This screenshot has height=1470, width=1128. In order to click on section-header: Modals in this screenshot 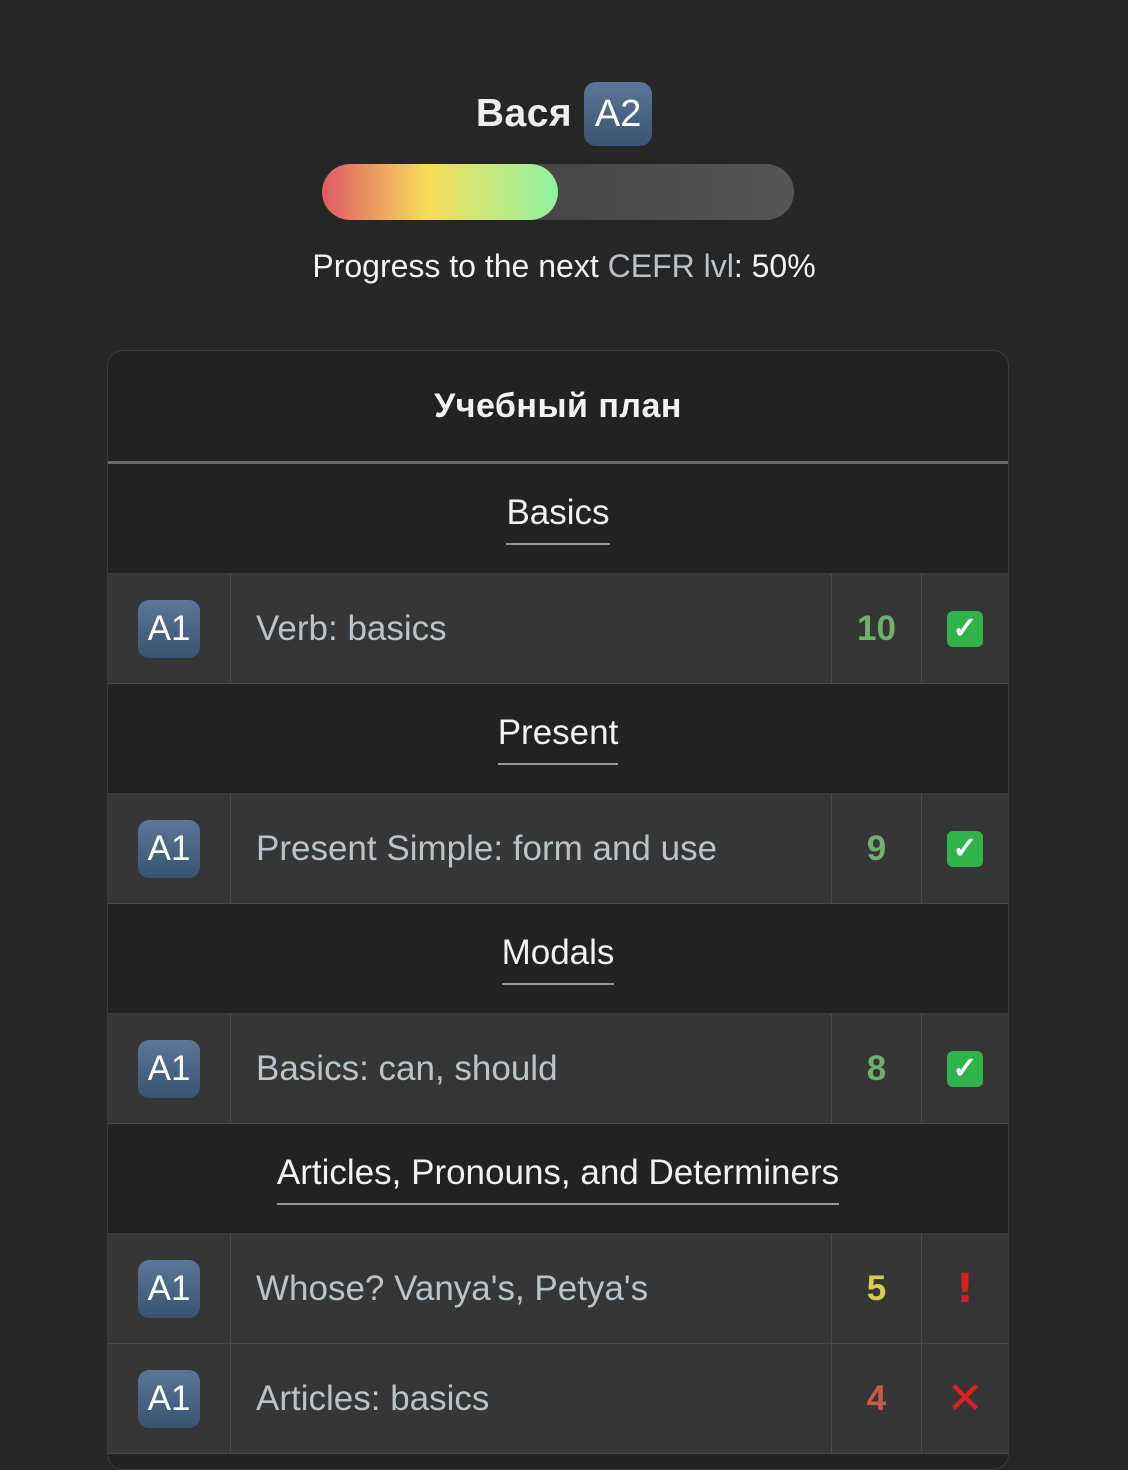, I will do `click(558, 959)`.